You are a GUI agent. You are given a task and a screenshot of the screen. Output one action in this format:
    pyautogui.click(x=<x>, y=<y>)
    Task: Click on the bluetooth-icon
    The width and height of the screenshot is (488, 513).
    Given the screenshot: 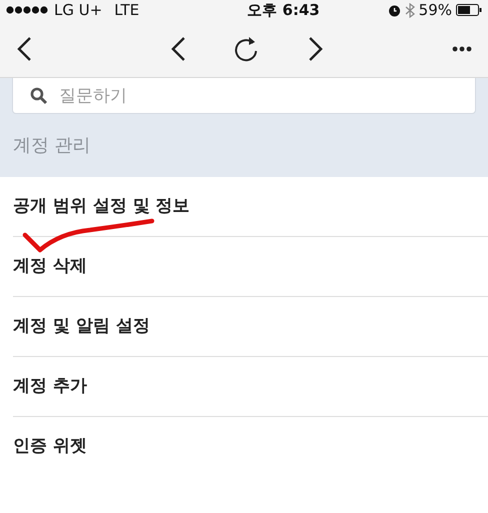 What is the action you would take?
    pyautogui.click(x=409, y=10)
    